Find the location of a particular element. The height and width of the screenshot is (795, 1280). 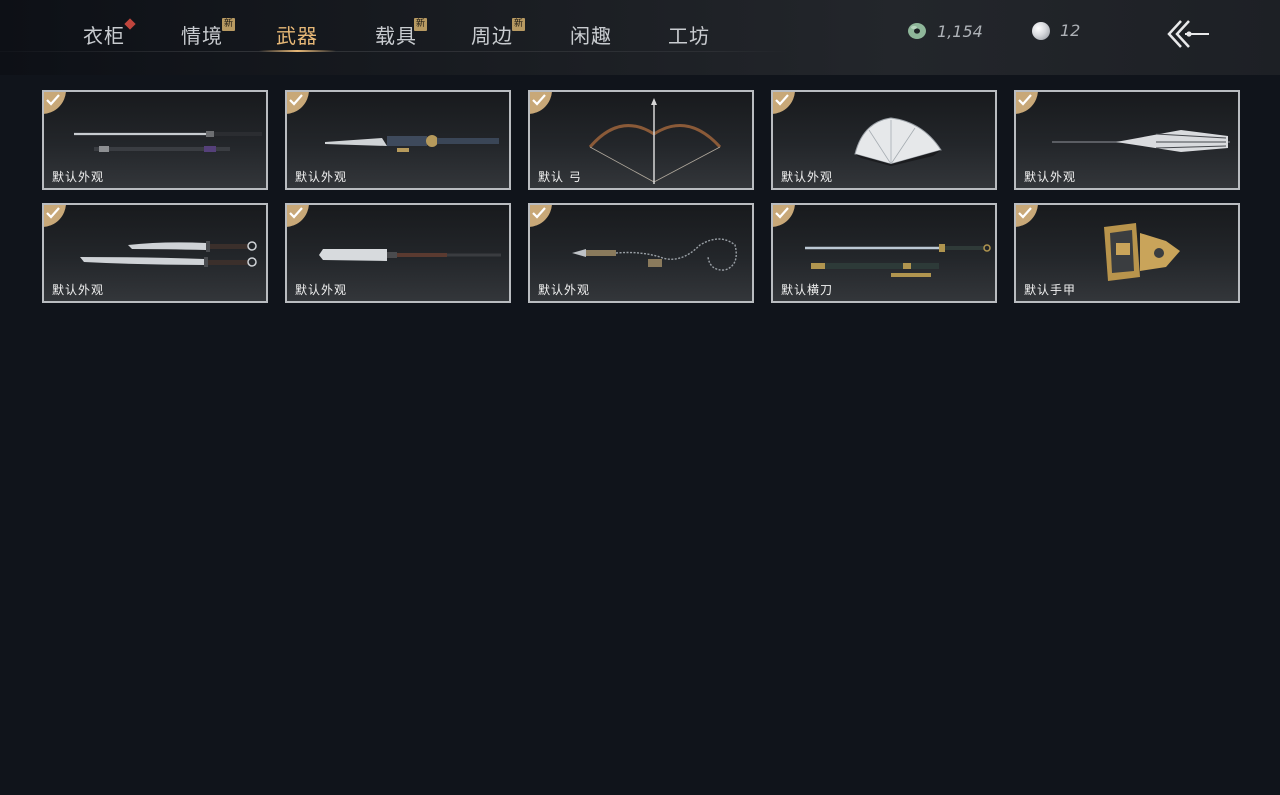

tab-vehicles: 载具 is located at coordinates (396, 34).